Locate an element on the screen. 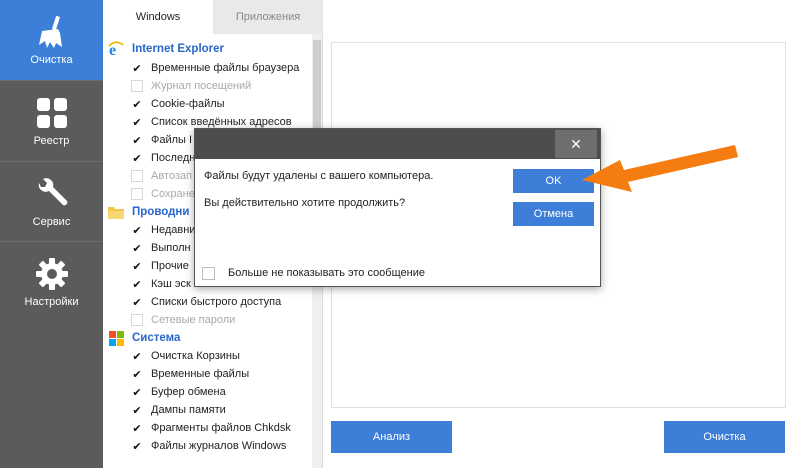 This screenshot has width=793, height=468. option-run: ✔ Выполн is located at coordinates (161, 248).